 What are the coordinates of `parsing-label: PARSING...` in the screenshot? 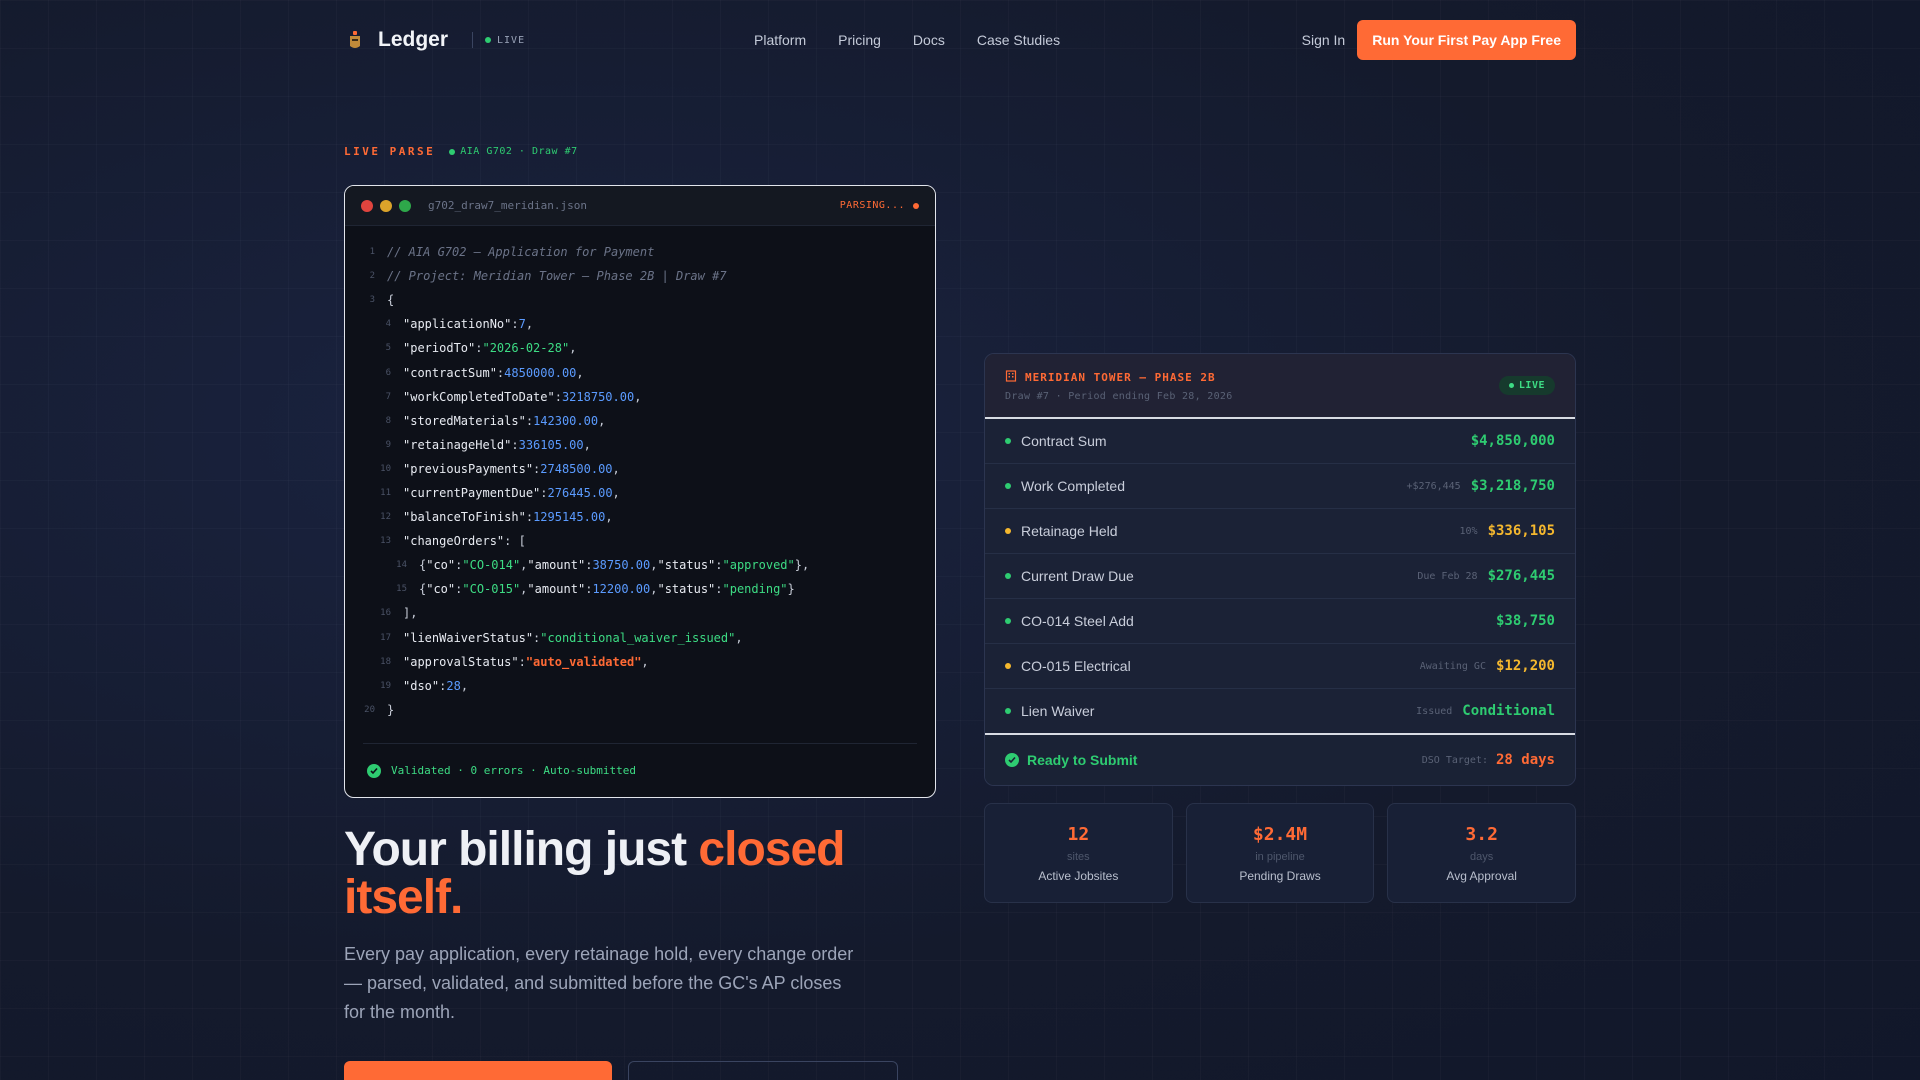 It's located at (872, 205).